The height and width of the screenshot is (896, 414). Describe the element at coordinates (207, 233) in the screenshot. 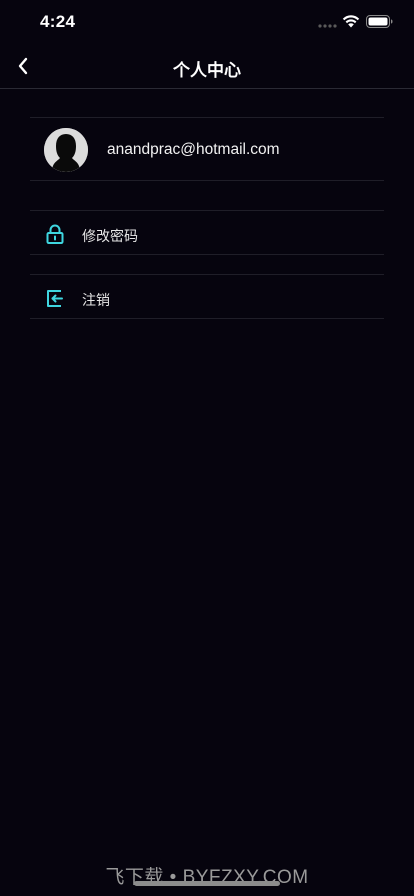

I see `menu-item-change-password: 修改密码` at that location.